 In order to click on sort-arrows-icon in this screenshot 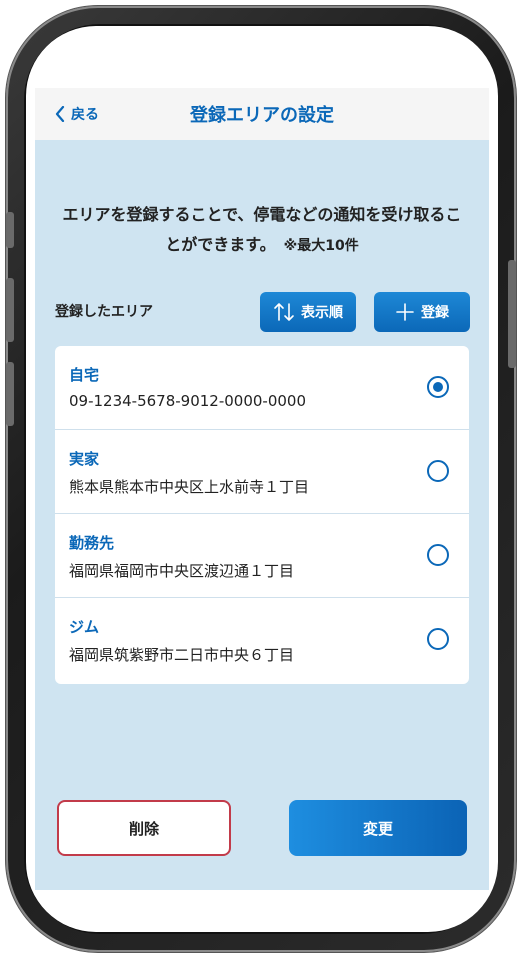, I will do `click(284, 312)`.